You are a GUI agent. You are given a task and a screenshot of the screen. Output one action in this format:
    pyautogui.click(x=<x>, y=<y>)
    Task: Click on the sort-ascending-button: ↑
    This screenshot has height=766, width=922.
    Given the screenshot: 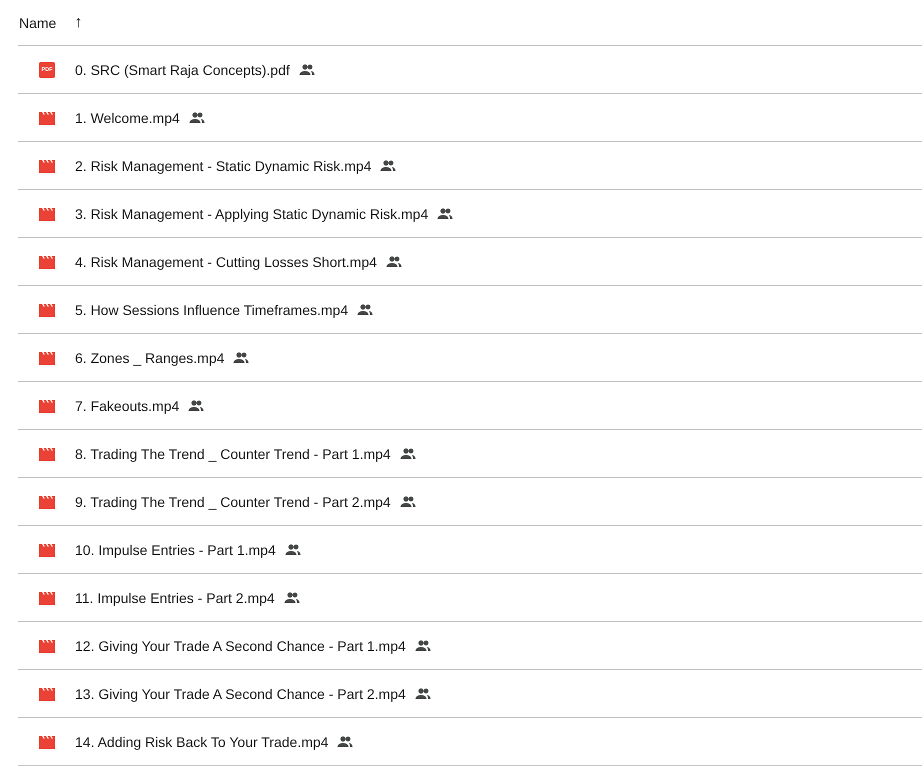 What is the action you would take?
    pyautogui.click(x=78, y=23)
    